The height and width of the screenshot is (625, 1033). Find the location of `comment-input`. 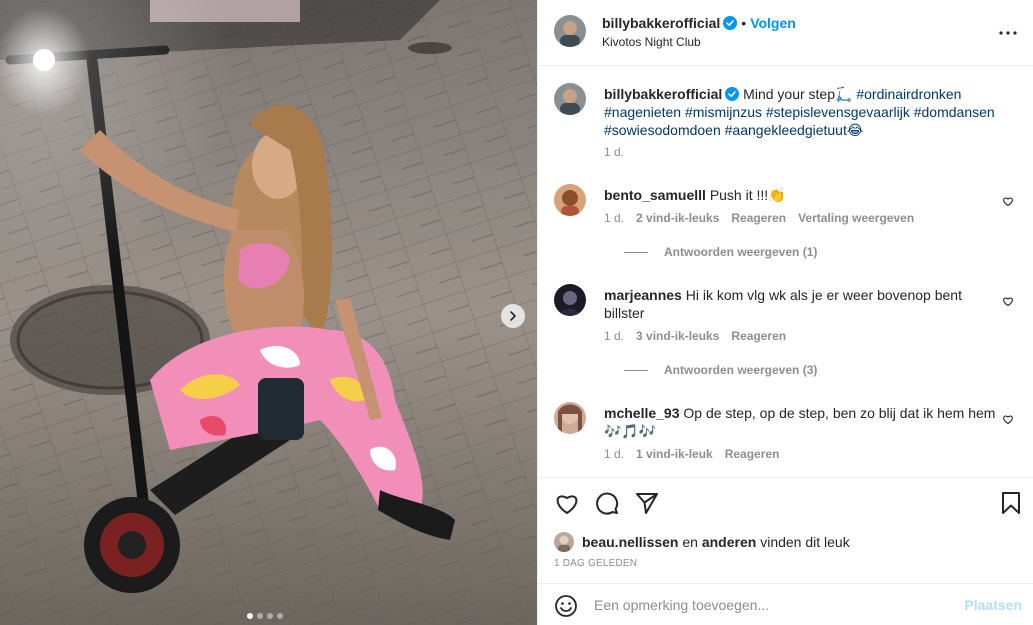

comment-input is located at coordinates (774, 605).